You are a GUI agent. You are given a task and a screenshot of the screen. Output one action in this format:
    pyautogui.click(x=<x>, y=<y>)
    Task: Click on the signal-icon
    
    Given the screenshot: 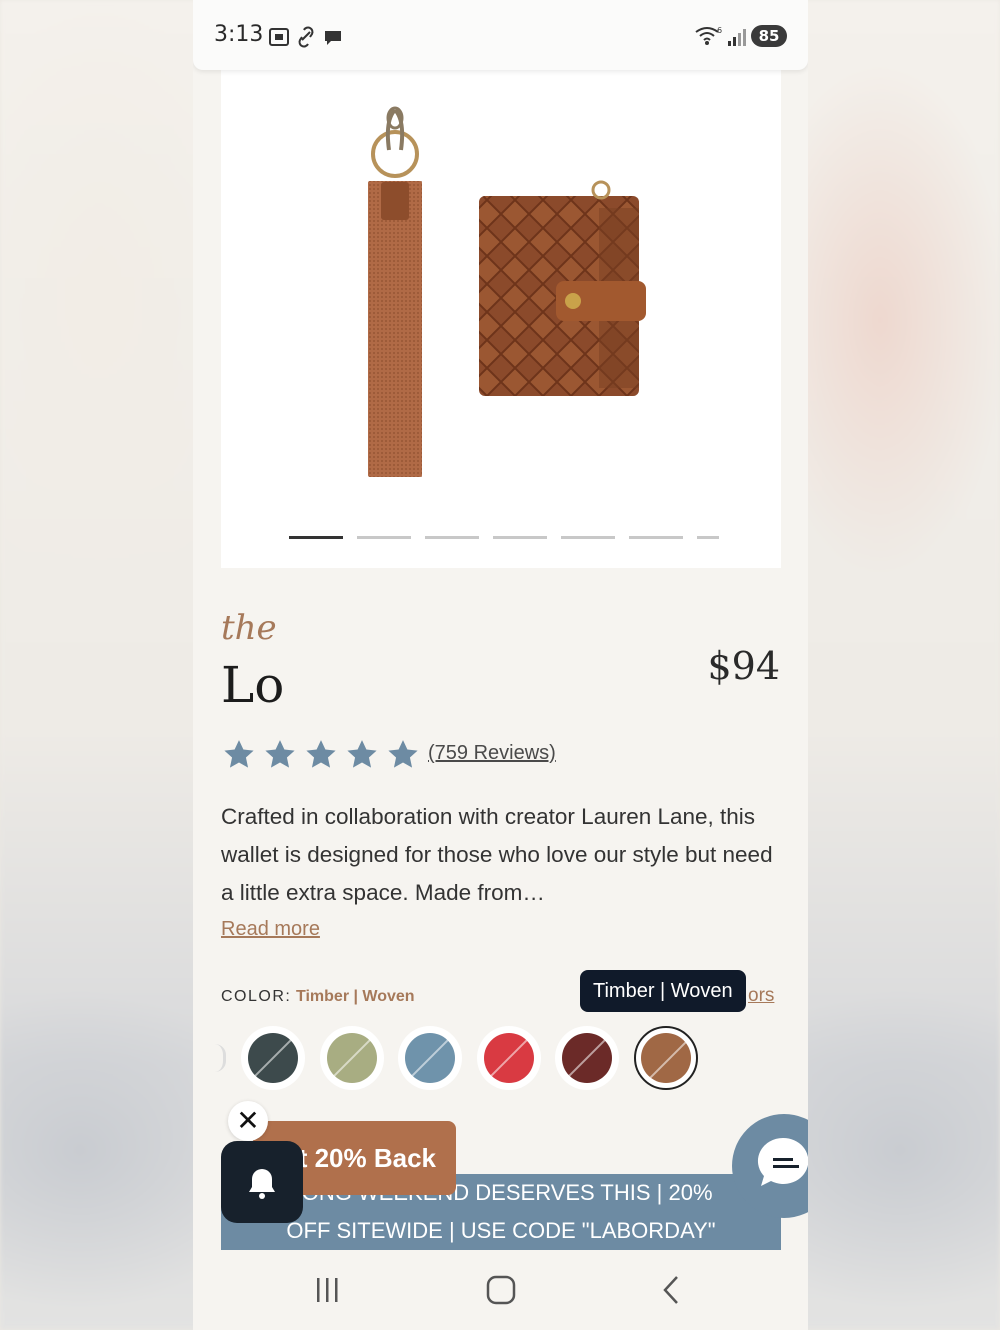 What is the action you would take?
    pyautogui.click(x=737, y=37)
    